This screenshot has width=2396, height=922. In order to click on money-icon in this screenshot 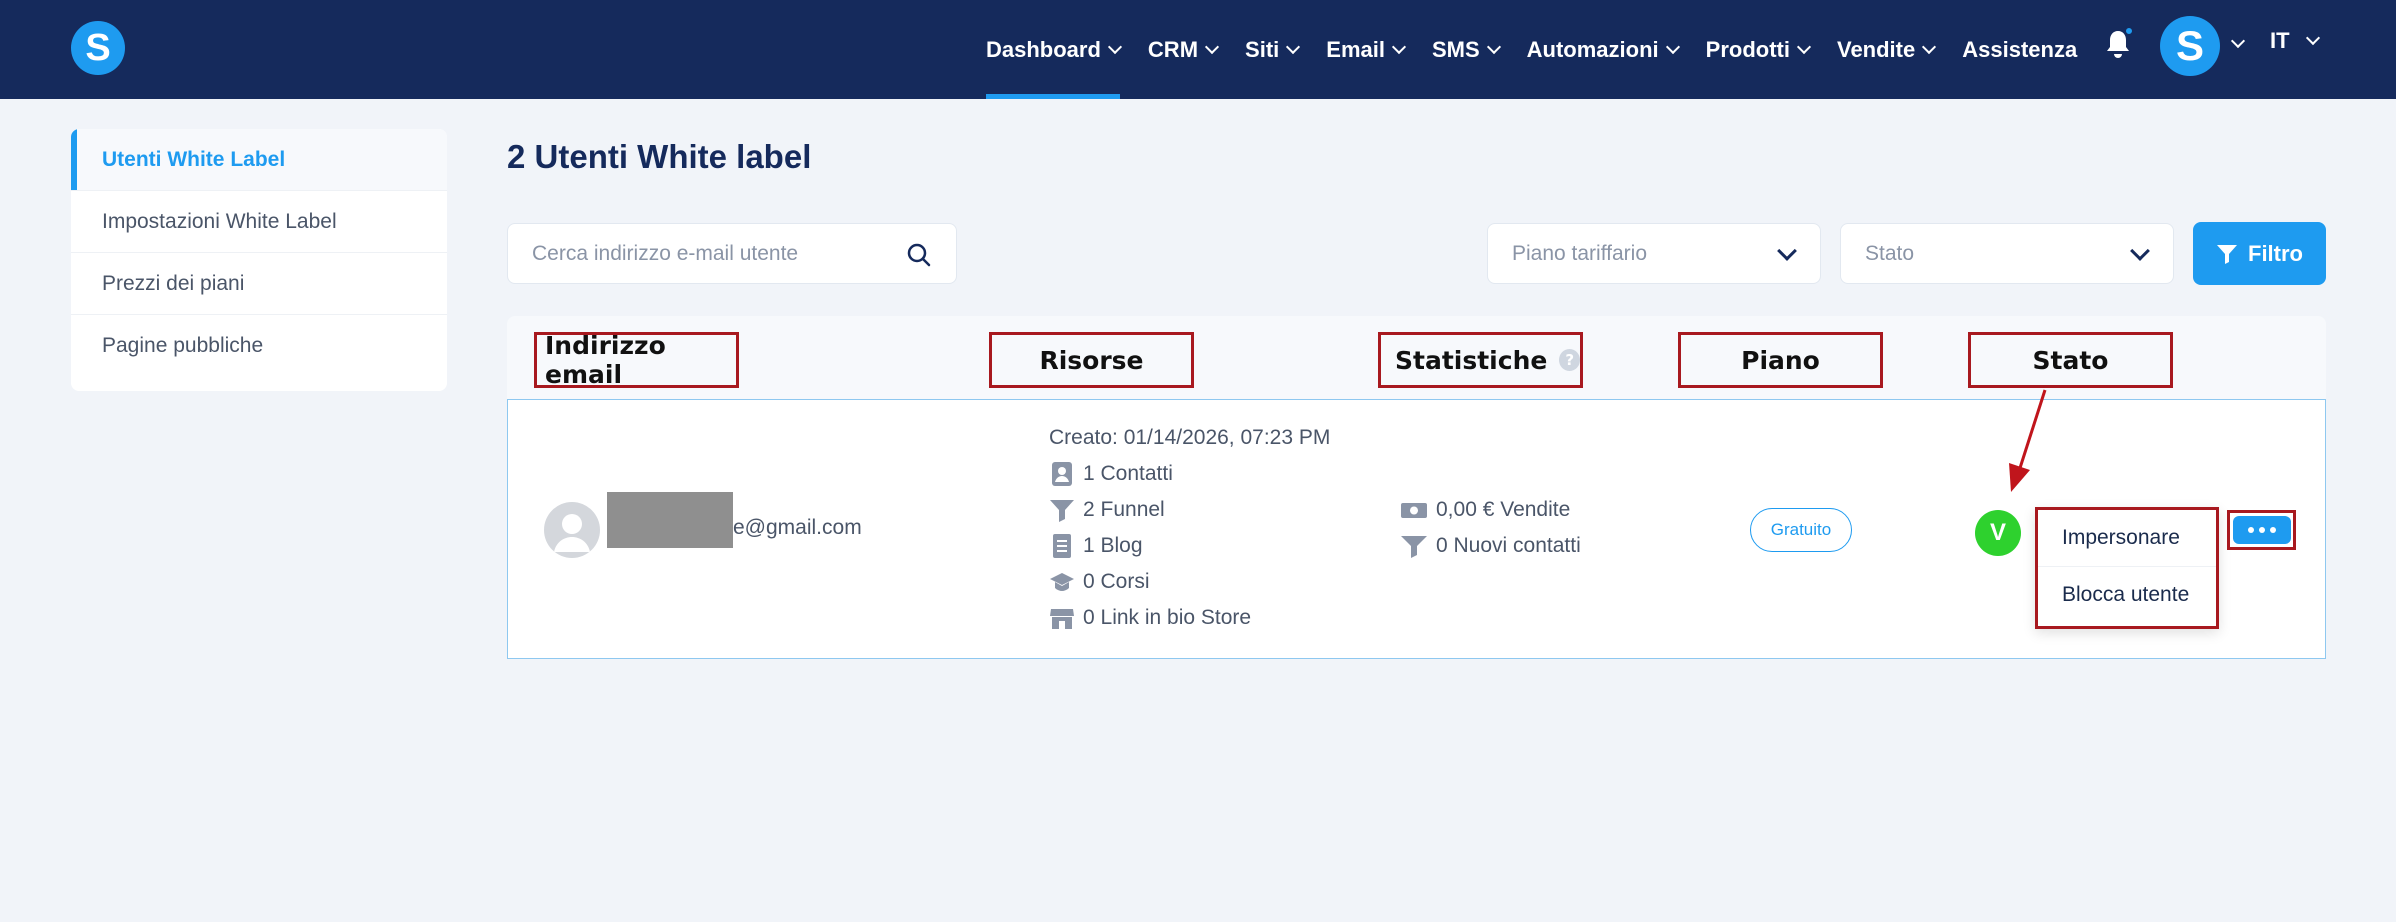, I will do `click(1414, 510)`.